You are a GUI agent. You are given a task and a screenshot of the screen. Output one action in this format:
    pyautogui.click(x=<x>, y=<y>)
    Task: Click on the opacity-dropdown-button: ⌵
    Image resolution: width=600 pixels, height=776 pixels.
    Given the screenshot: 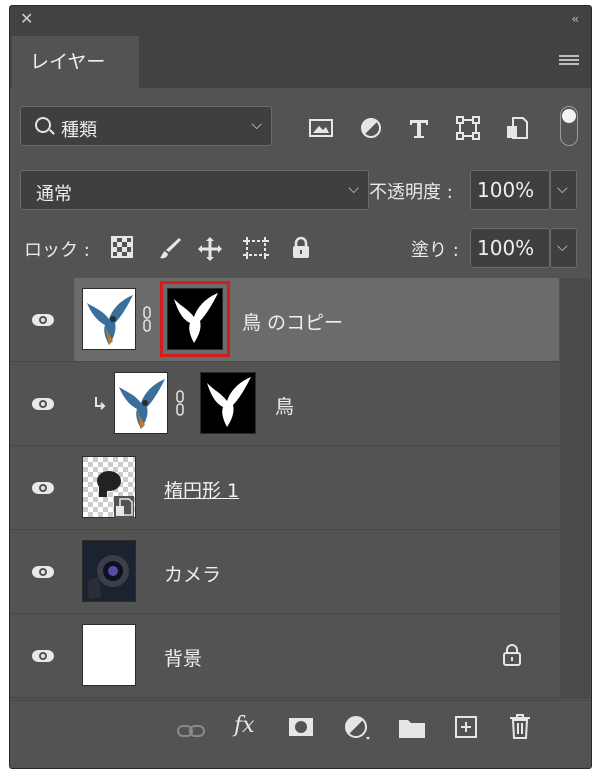 What is the action you would take?
    pyautogui.click(x=563, y=190)
    